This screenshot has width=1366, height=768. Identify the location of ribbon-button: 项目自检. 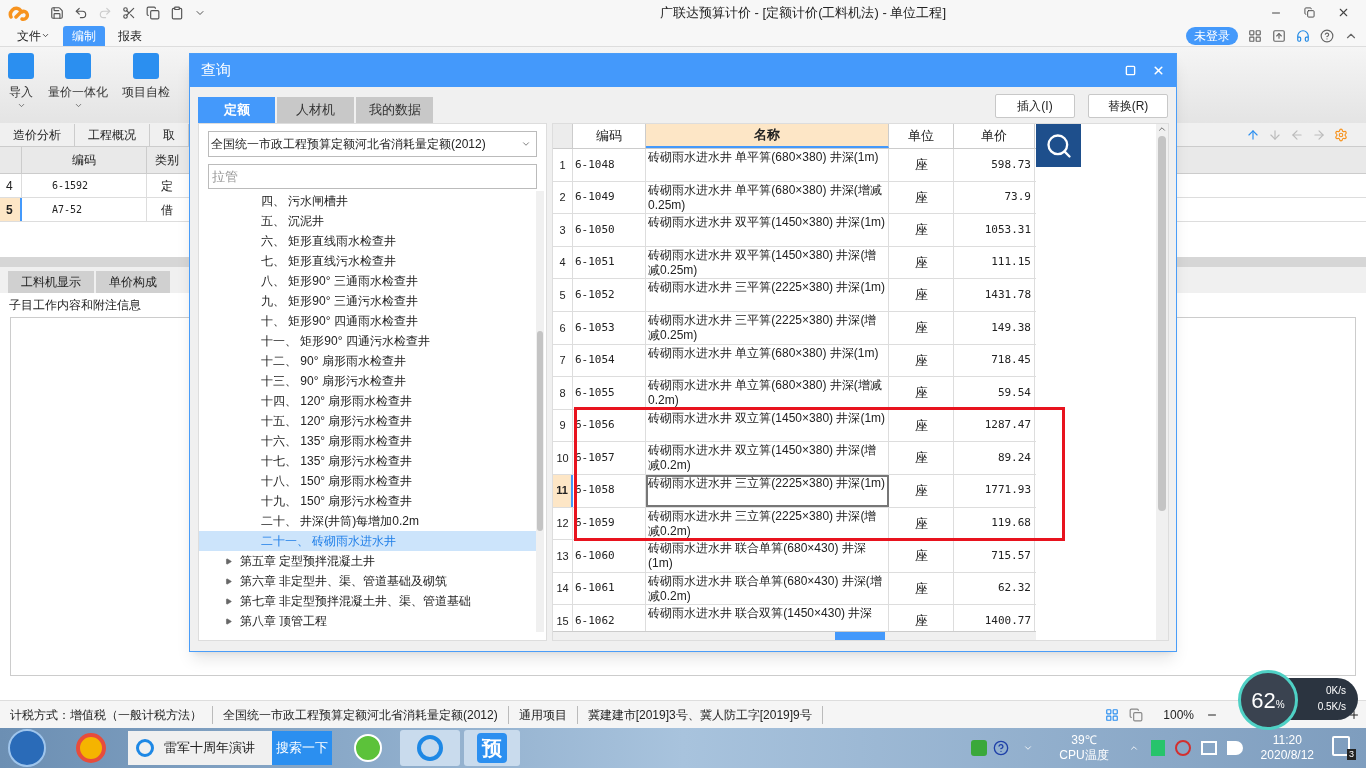
(146, 77).